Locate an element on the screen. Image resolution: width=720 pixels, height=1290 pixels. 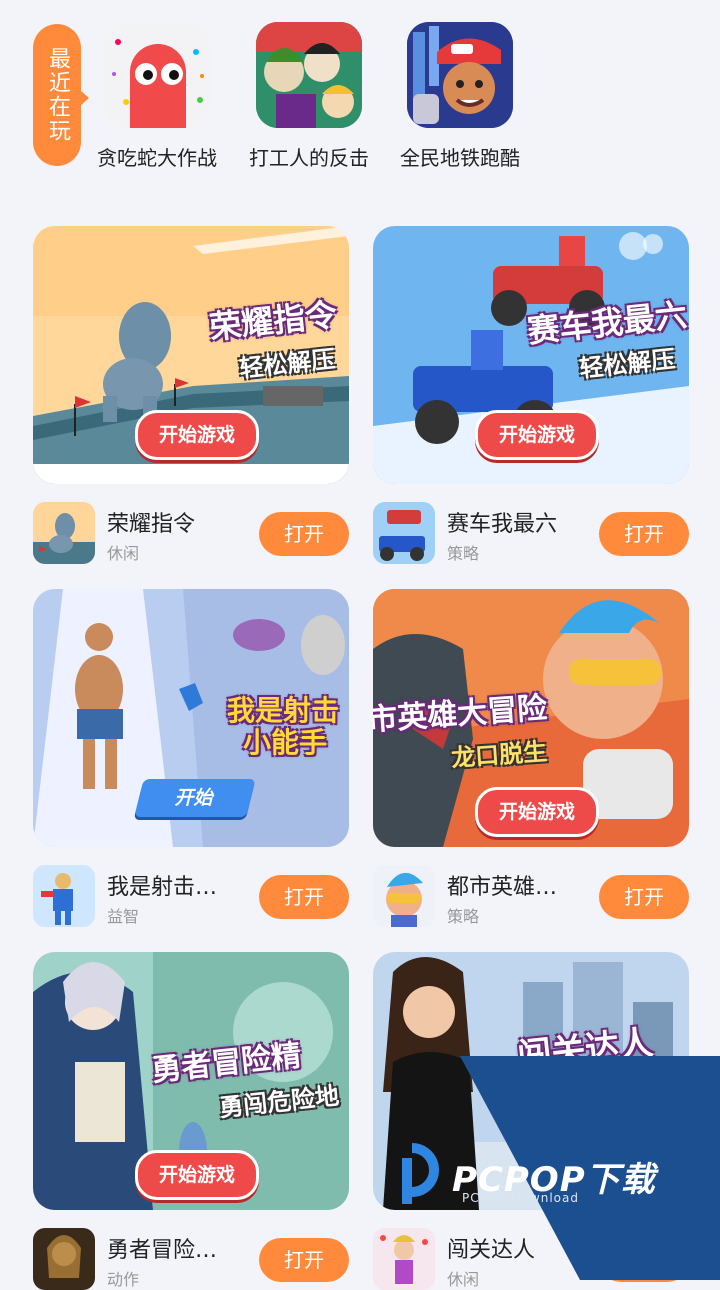
recent-played-tag: 最近在玩 is located at coordinates (61, 95).